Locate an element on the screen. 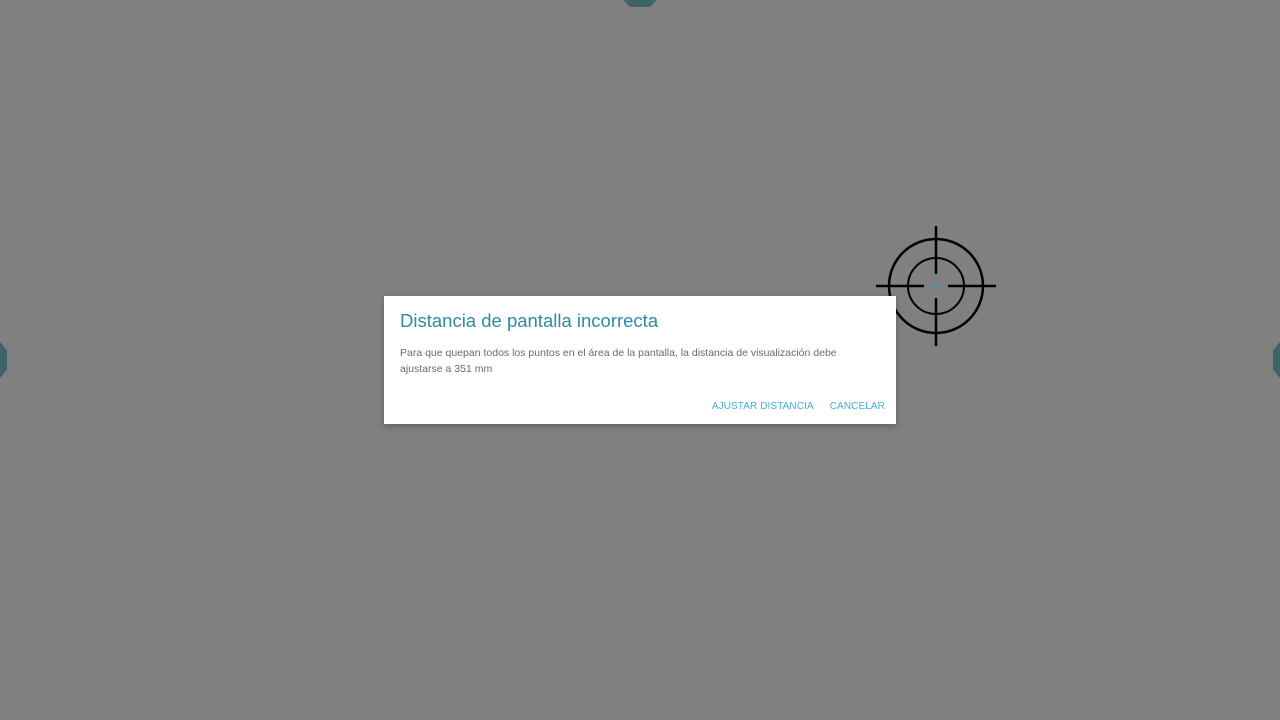  adjust-distance-button: AJUSTAR DISTANCIA is located at coordinates (763, 406).